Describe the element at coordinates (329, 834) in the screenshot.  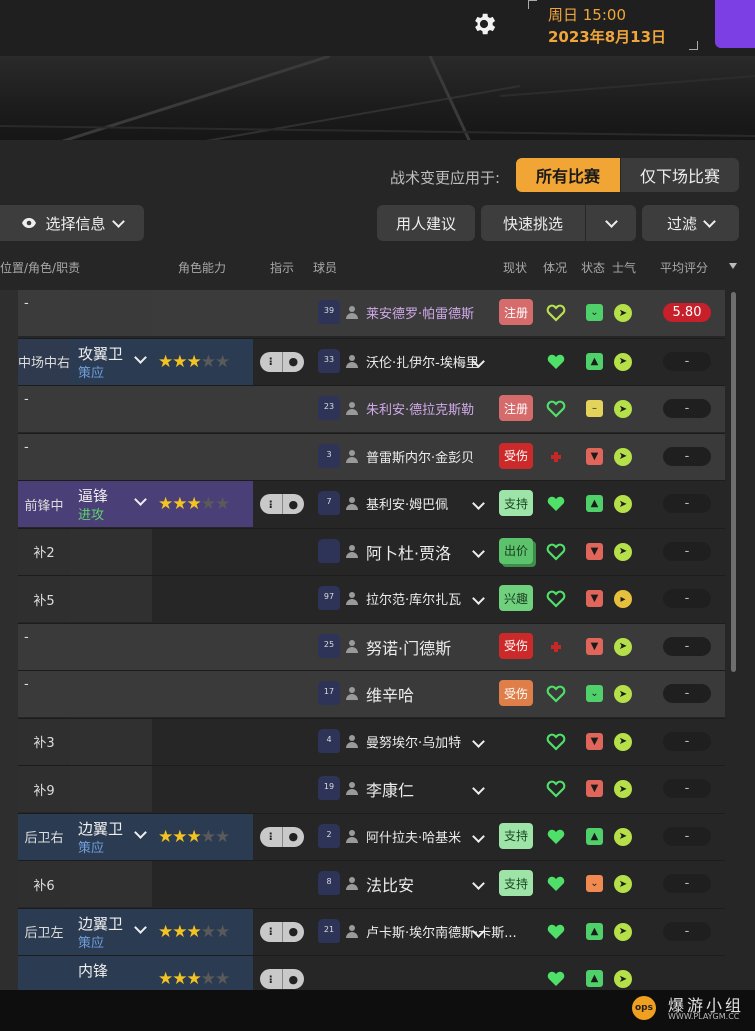
I see `shirt-number: 2` at that location.